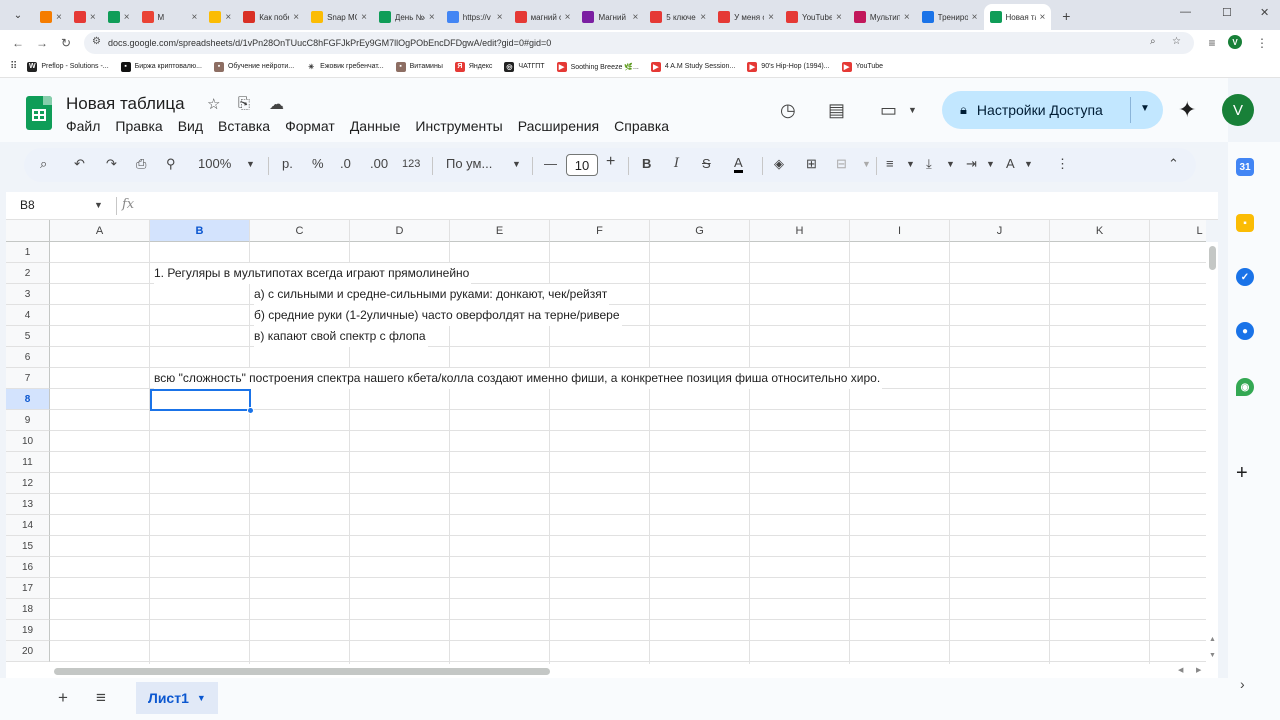  I want to click on browser-tab: Магний и ×, so click(610, 17).